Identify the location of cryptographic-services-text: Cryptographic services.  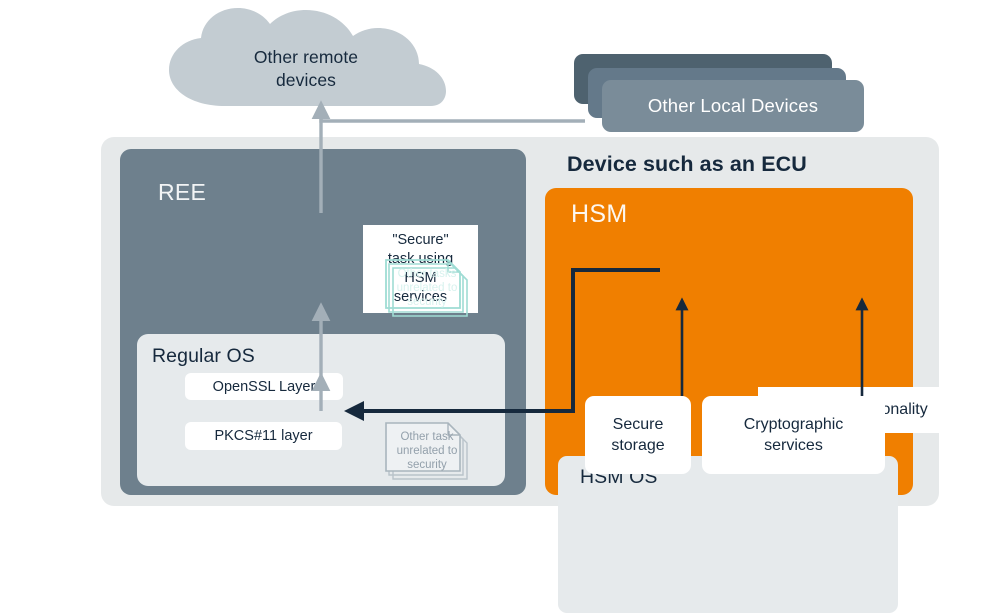
(794, 435).